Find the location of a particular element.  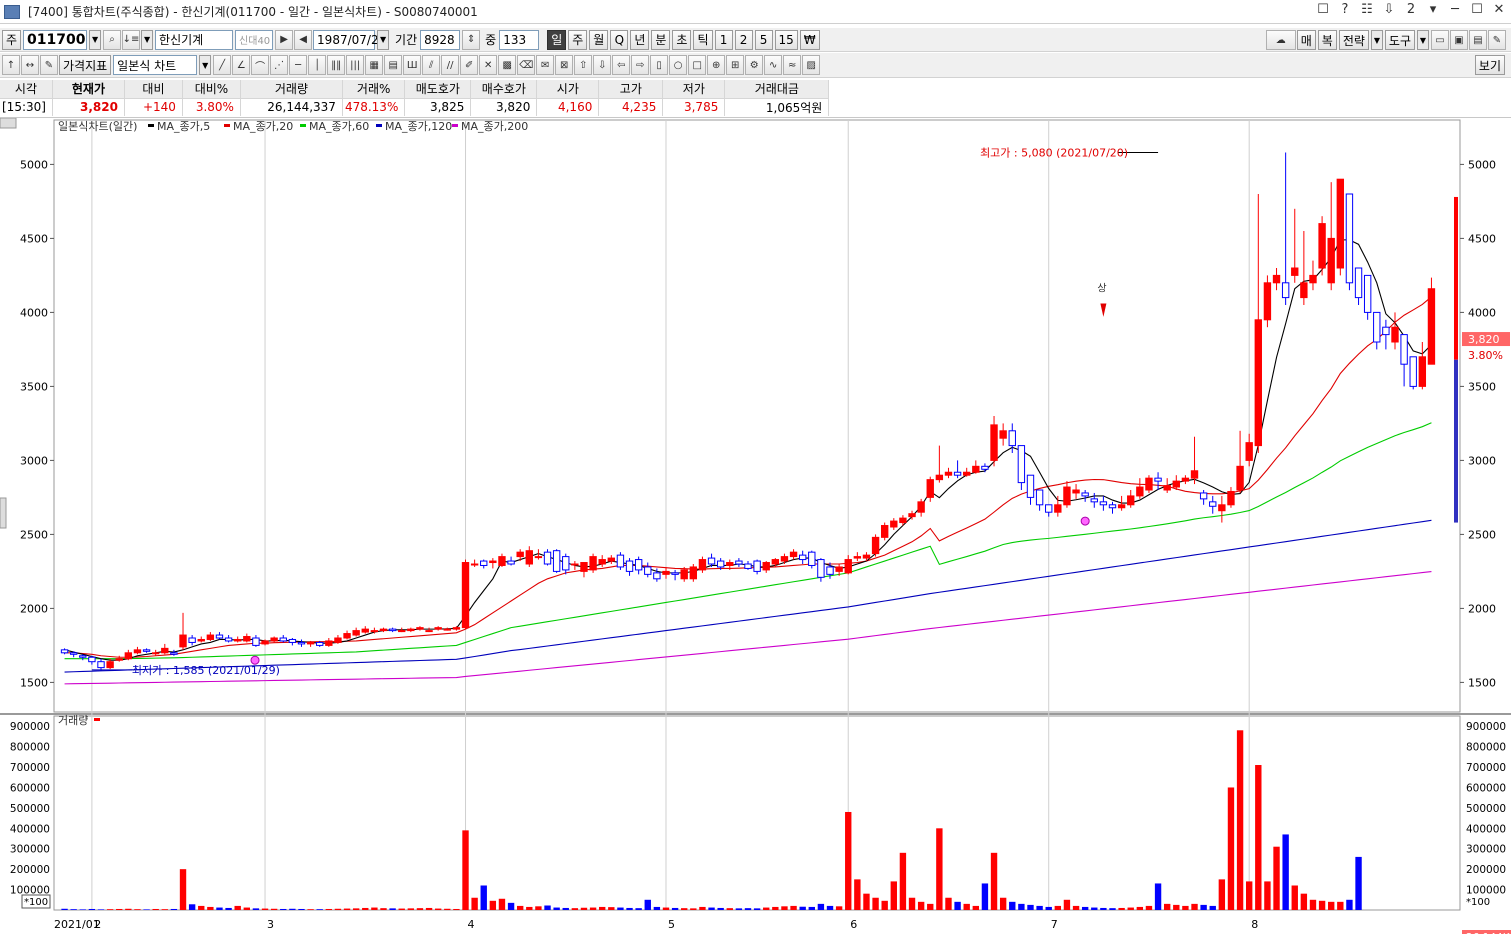

interval-week: 주 is located at coordinates (578, 39).